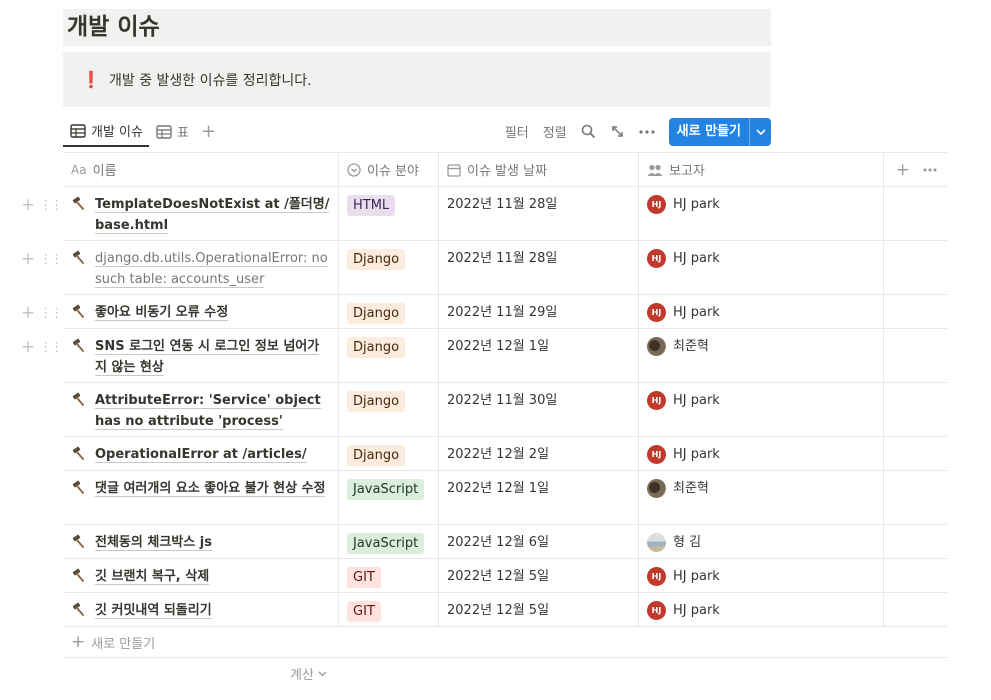 The image size is (991, 700). What do you see at coordinates (210, 489) in the screenshot?
I see `row-title-label: 댓글 여러개의 요소 좋아요 불가 현상 수정` at bounding box center [210, 489].